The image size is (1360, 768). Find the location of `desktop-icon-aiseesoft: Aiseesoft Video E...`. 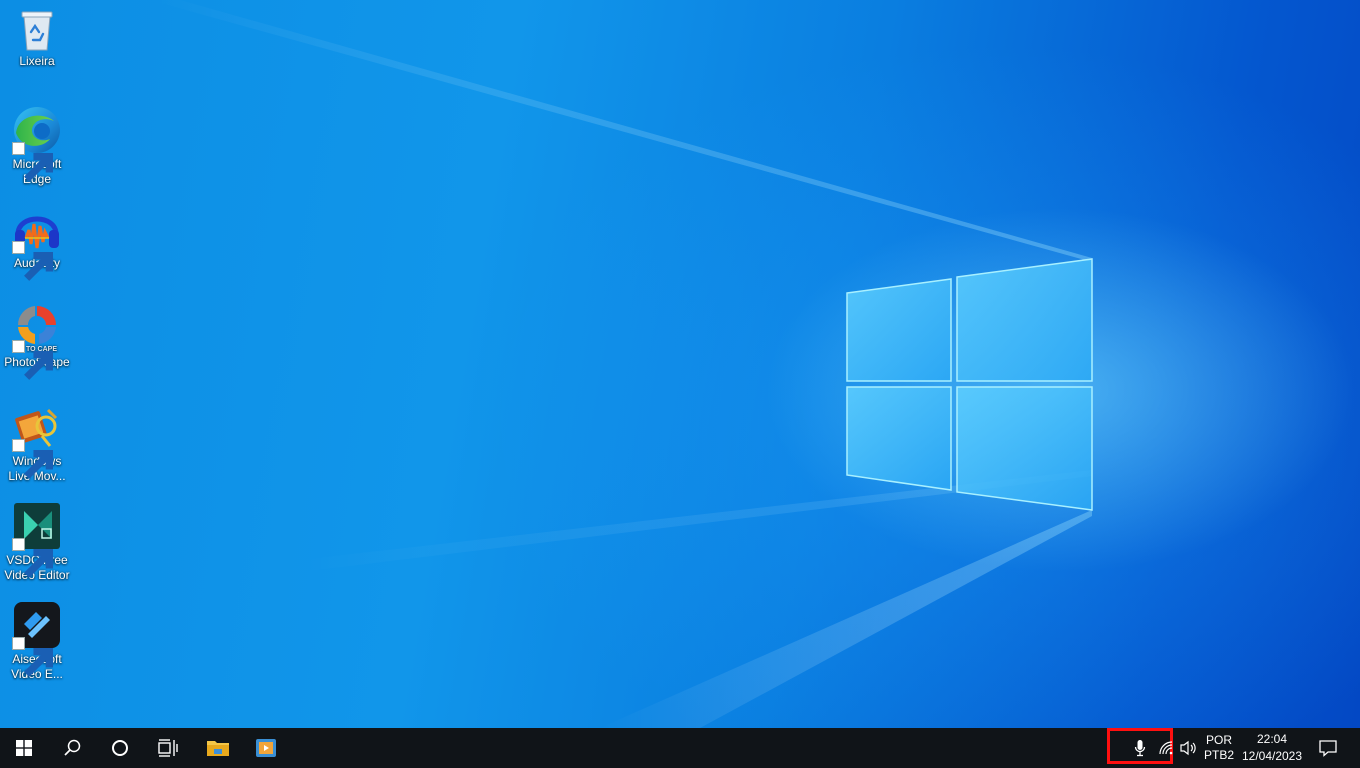

desktop-icon-aiseesoft: Aiseesoft Video E... is located at coordinates (37, 641).